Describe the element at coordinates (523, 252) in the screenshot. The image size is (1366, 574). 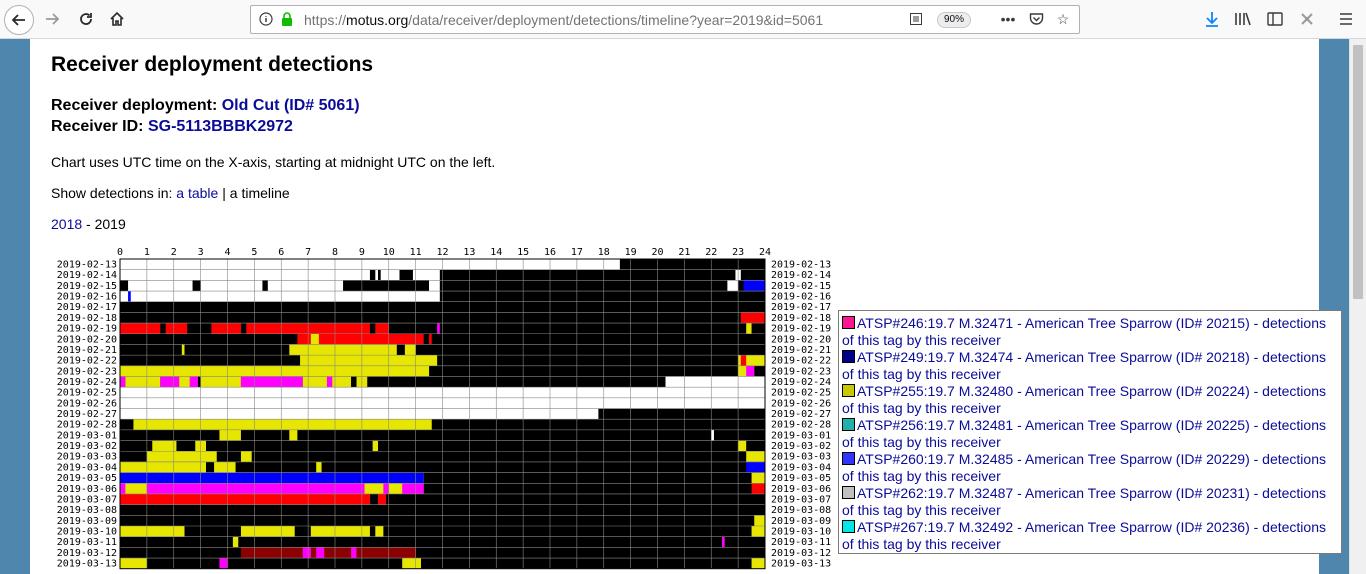
I see `x-tick-label: 15` at that location.